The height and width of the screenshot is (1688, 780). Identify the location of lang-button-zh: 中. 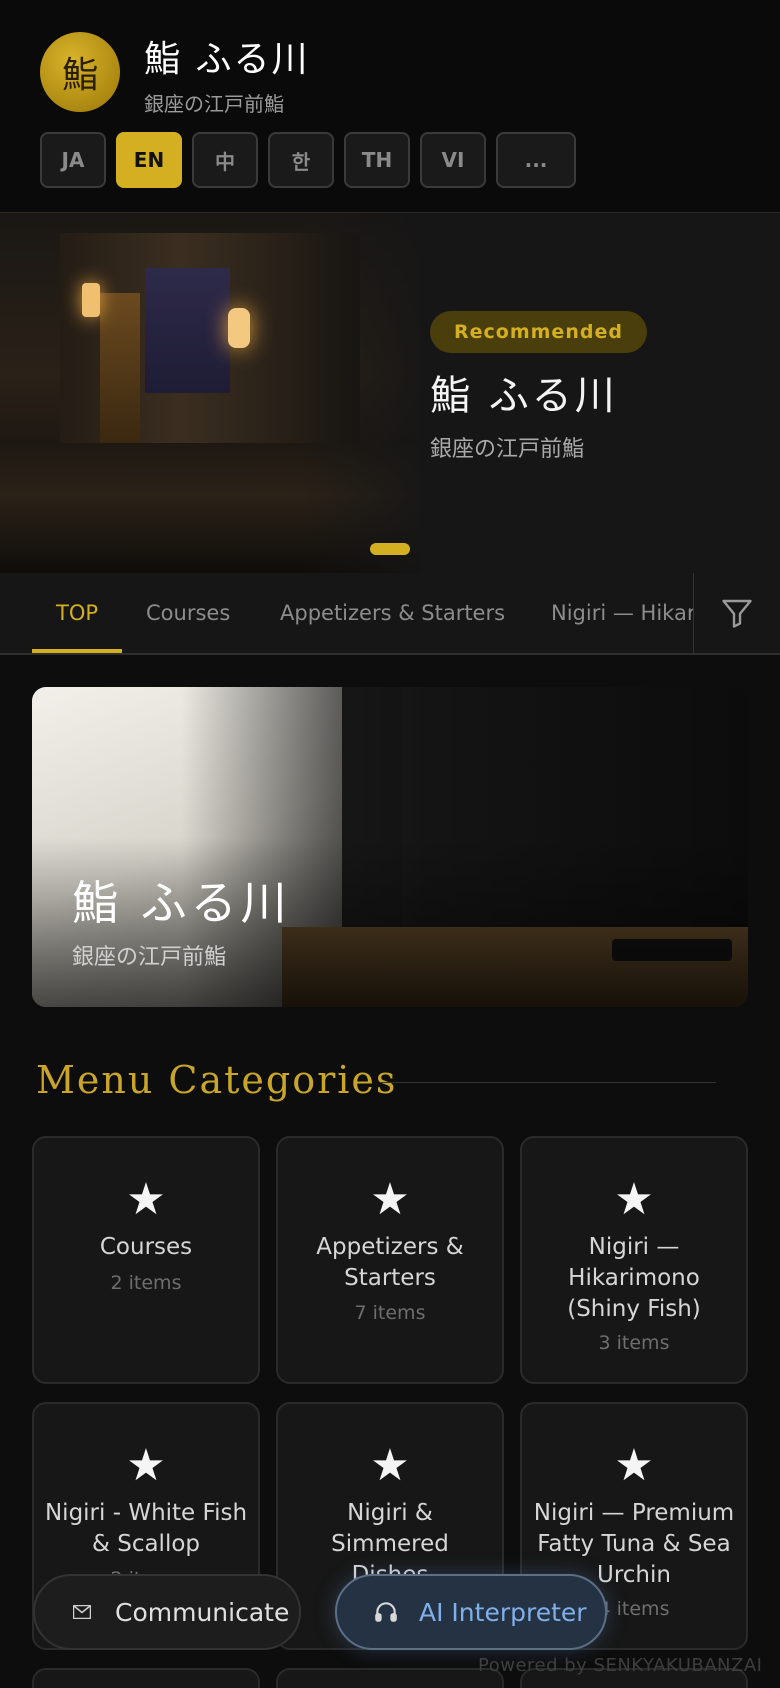
(225, 160).